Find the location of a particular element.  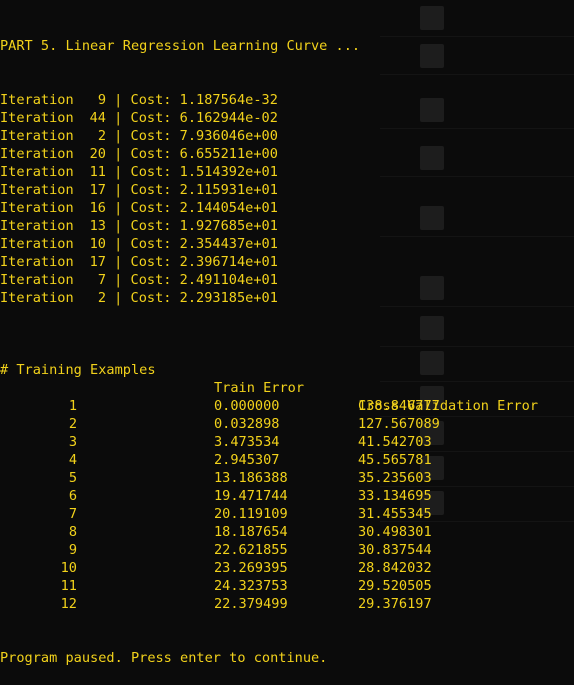

header-training-examples: # Training Examples is located at coordinates (78, 370).